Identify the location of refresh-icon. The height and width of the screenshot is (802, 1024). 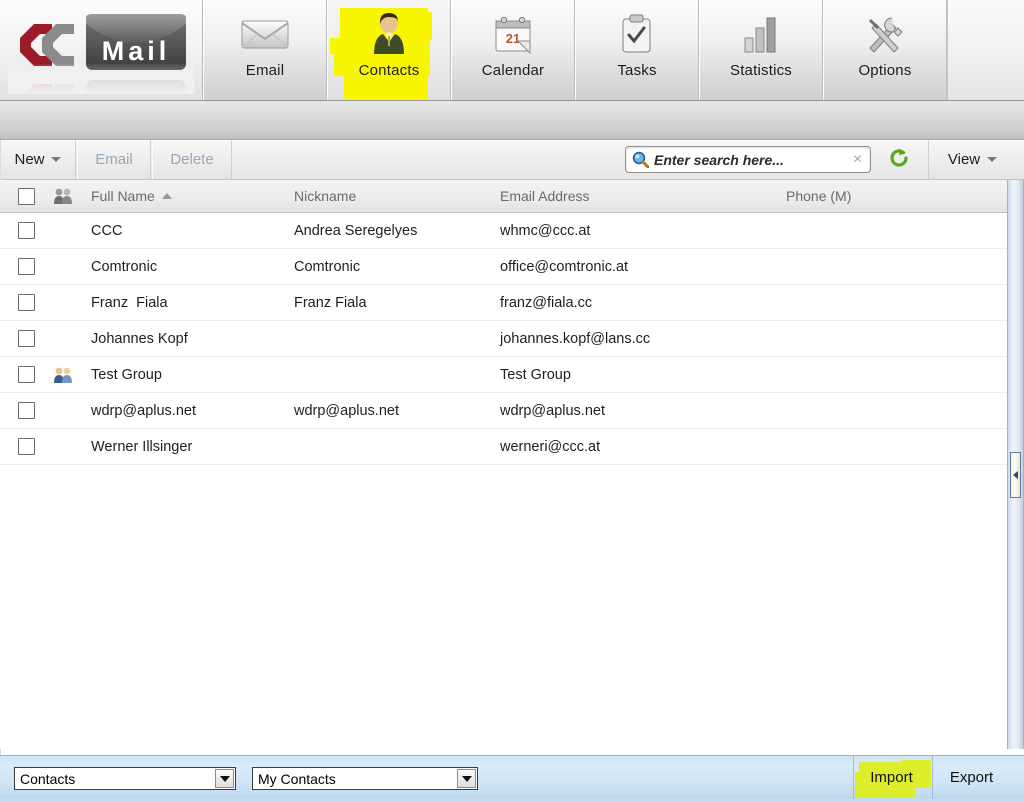
(899, 160).